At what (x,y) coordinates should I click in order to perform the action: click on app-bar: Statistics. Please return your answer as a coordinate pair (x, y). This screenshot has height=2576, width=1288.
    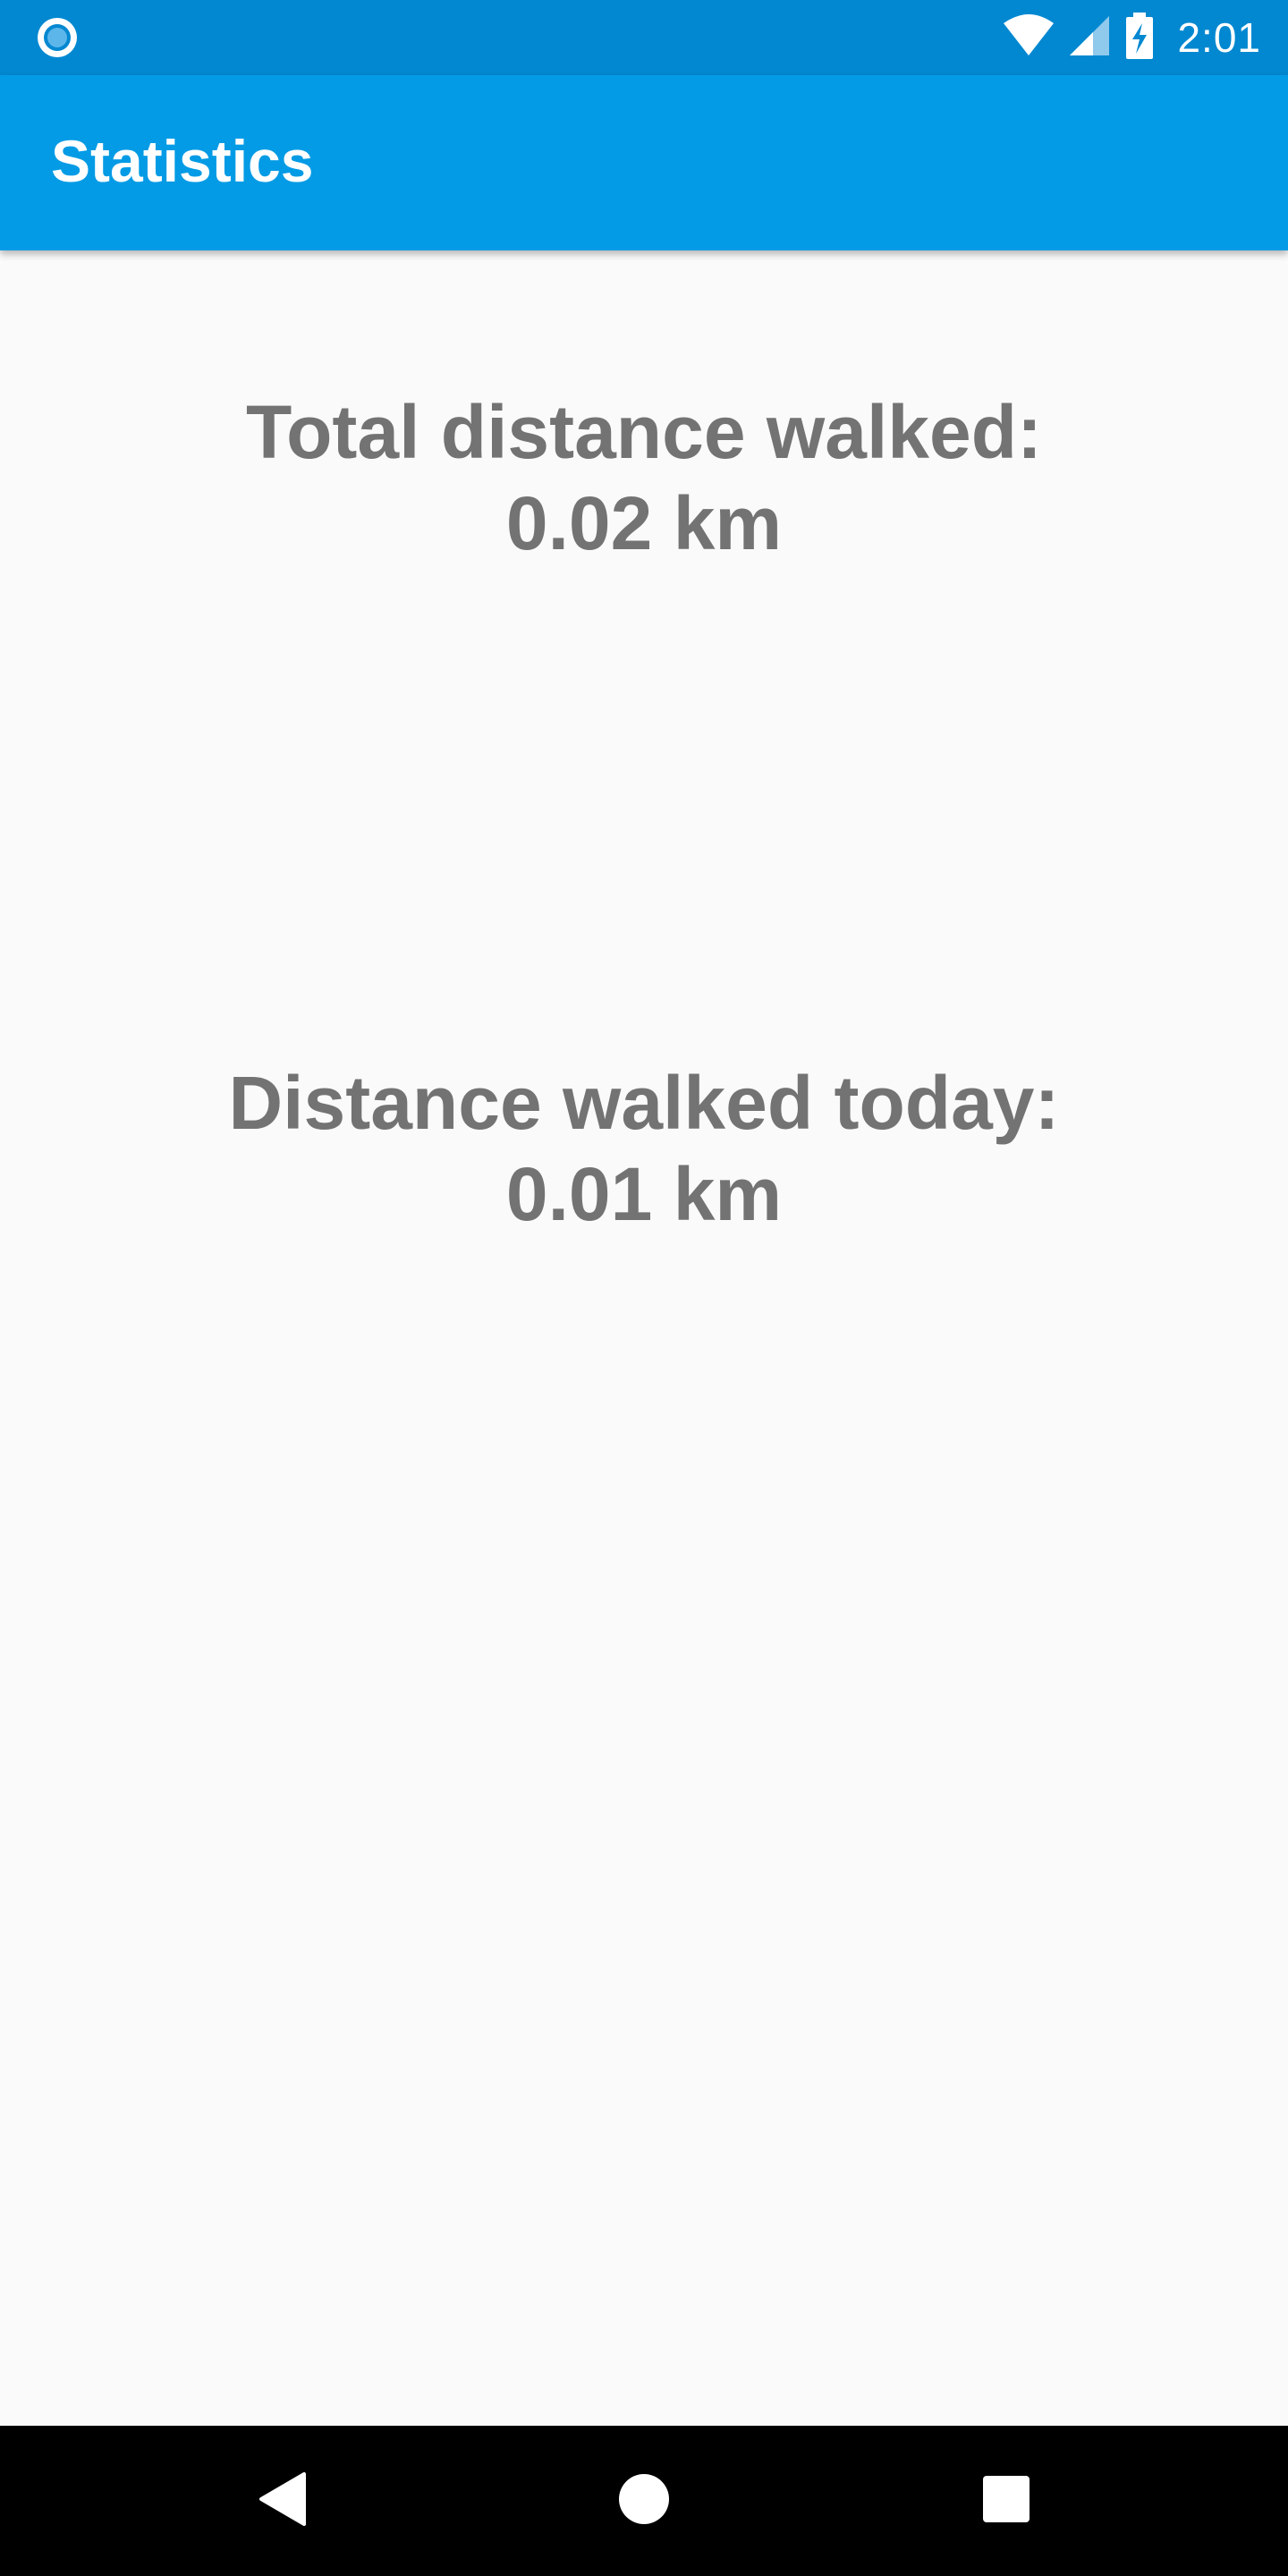
    Looking at the image, I should click on (644, 162).